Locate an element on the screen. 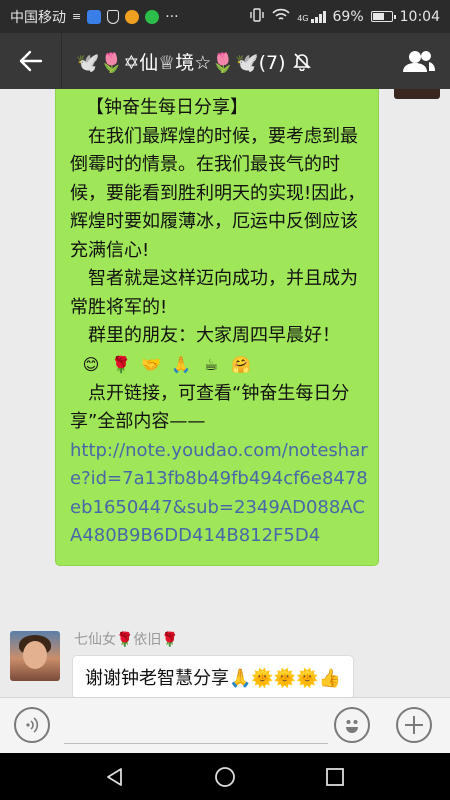 This screenshot has width=450, height=800. back-button is located at coordinates (31, 61).